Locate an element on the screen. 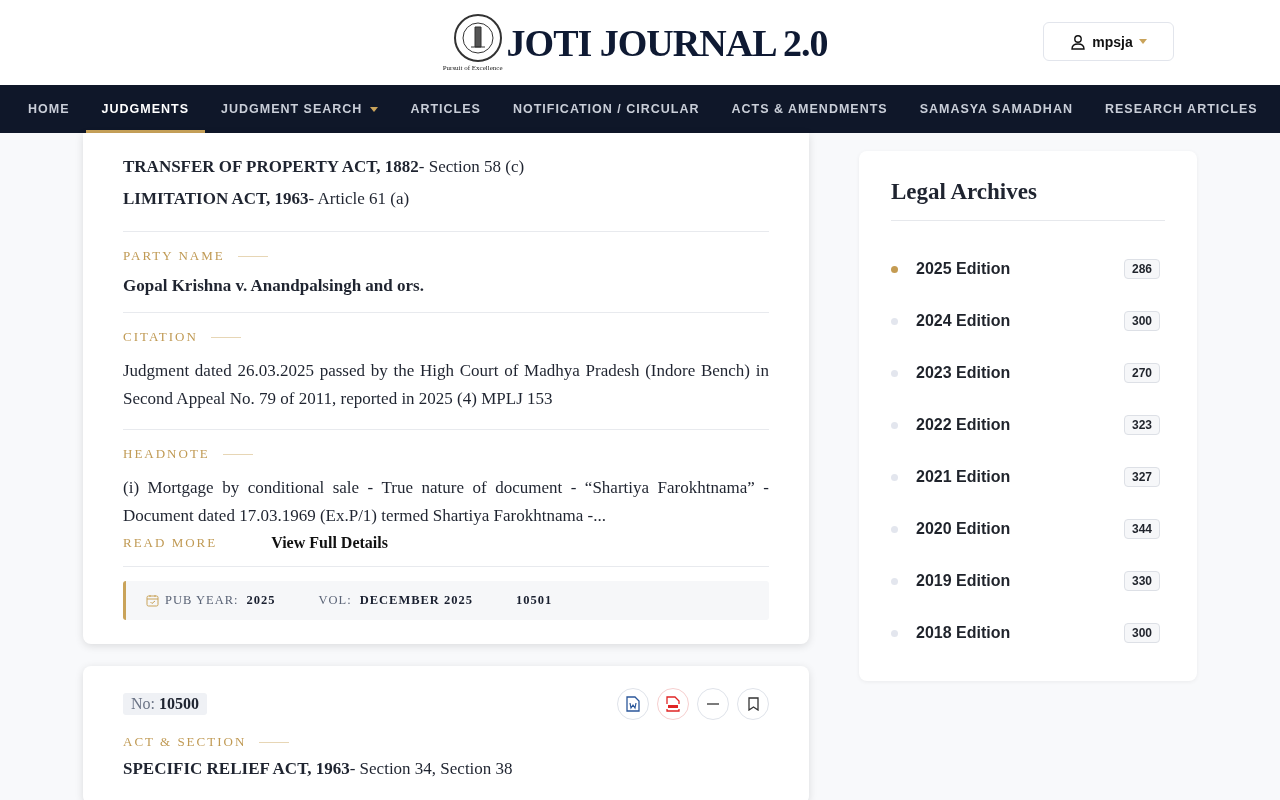 The height and width of the screenshot is (800, 1280). archive-link: 2020 Edition is located at coordinates (963, 528).